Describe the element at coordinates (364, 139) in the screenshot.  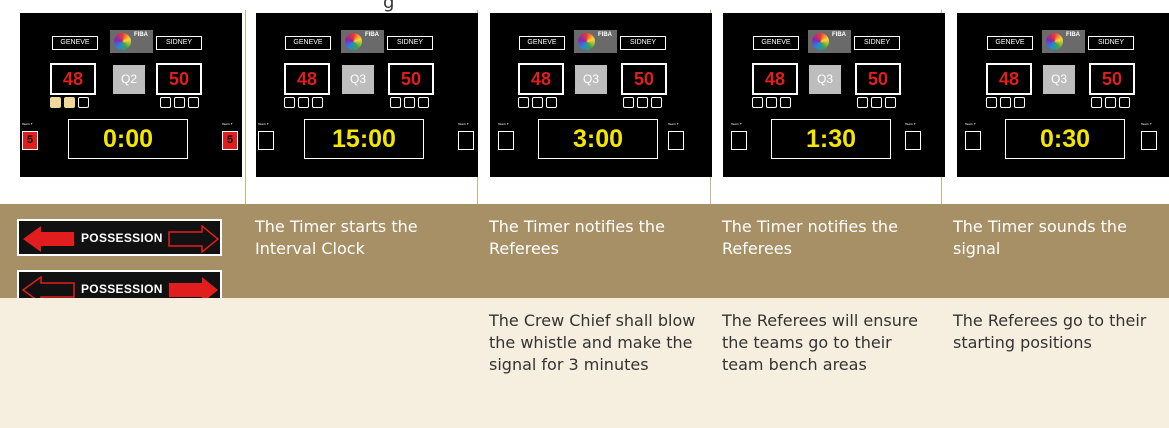
I see `game-clock: 15:00` at that location.